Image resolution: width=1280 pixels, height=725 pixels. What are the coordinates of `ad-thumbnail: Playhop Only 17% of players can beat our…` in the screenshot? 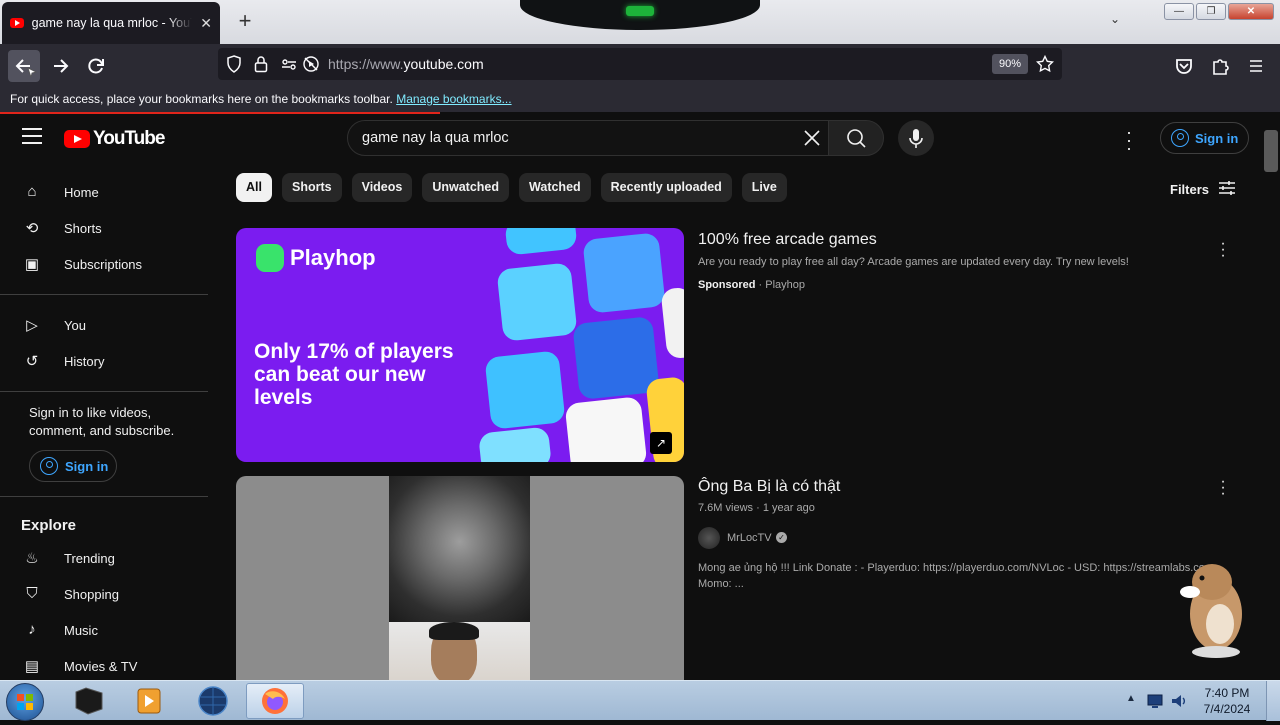 It's located at (460, 345).